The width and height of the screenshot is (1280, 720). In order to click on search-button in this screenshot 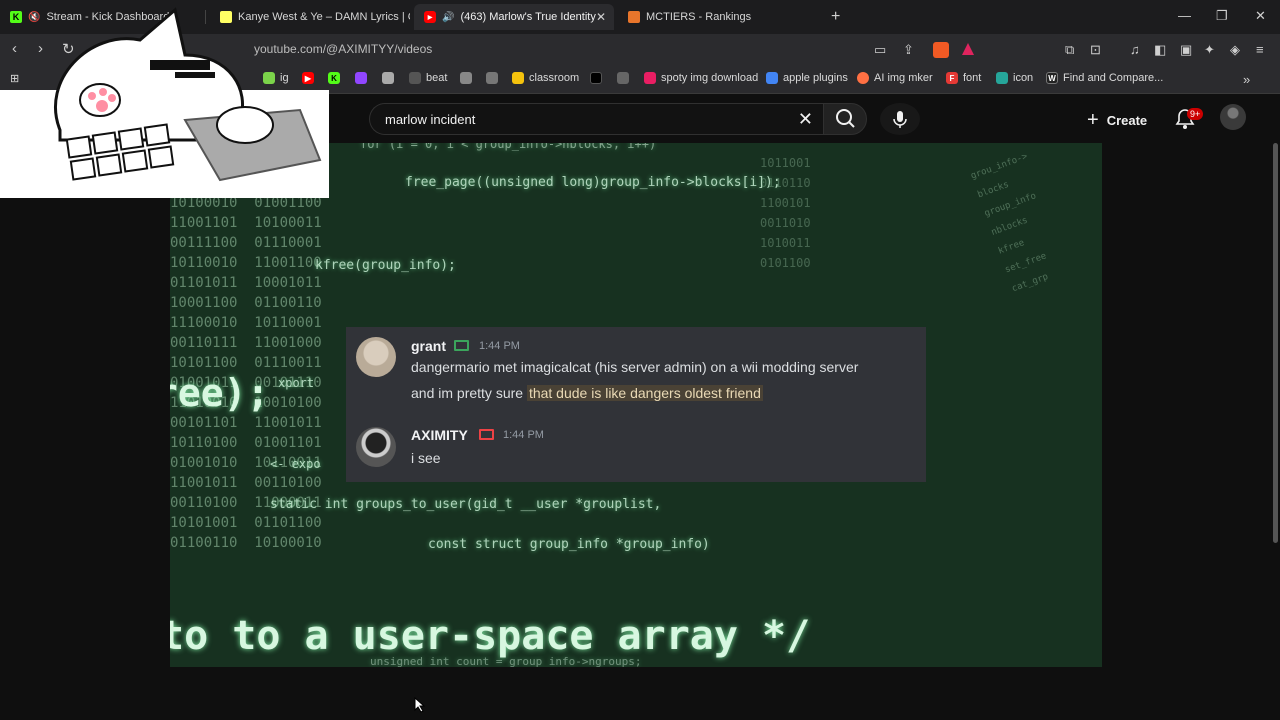, I will do `click(845, 119)`.